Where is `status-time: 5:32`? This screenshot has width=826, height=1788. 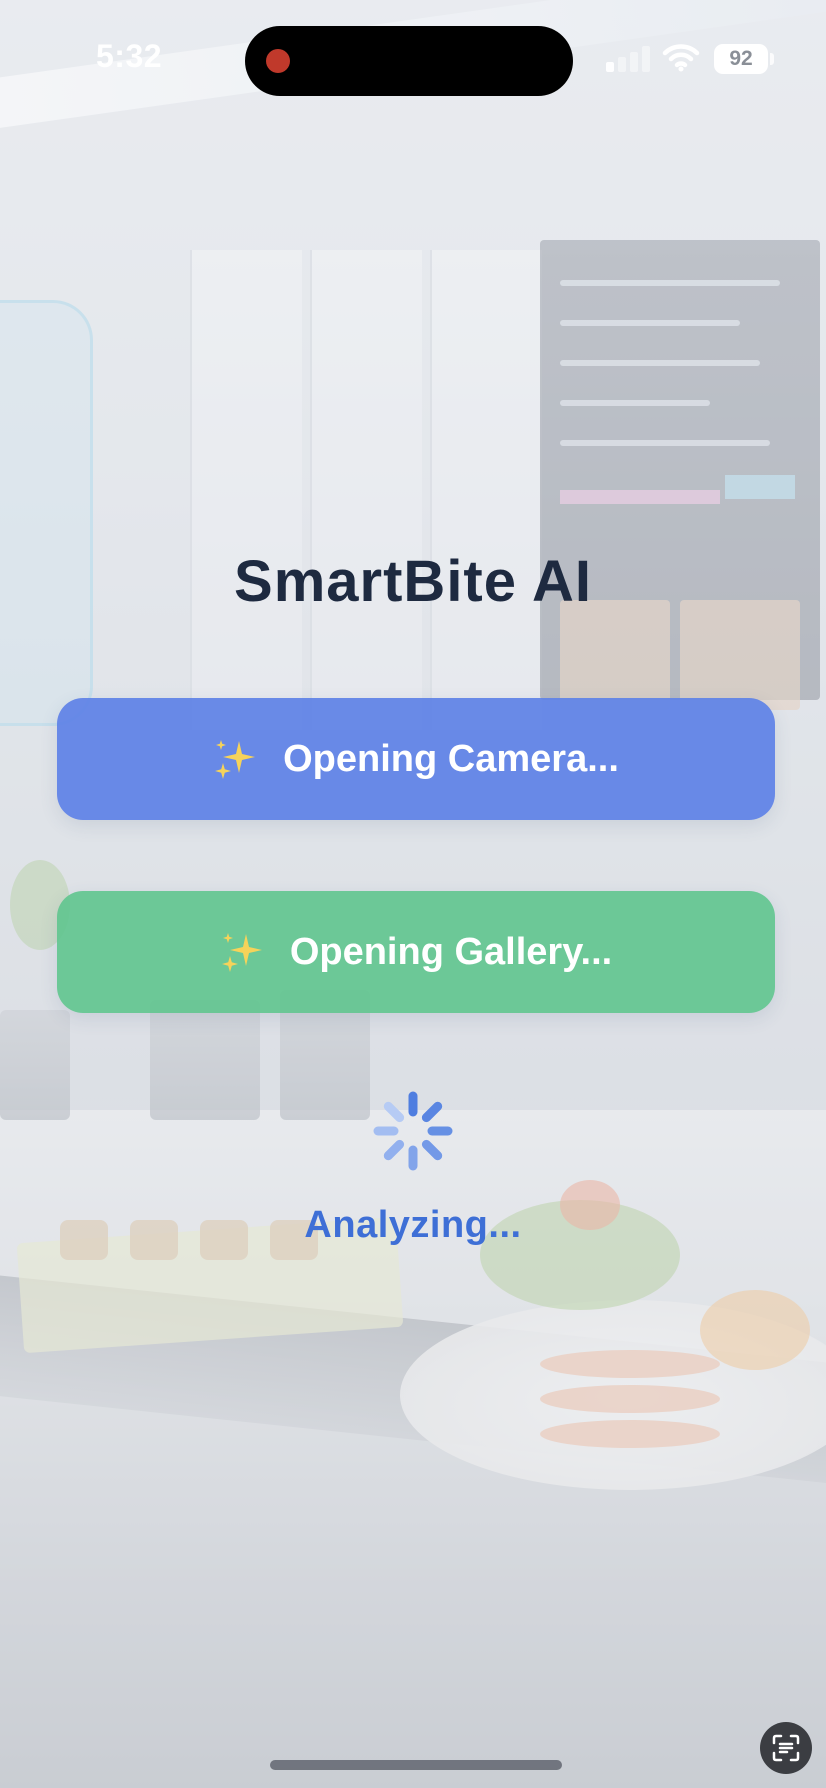 status-time: 5:32 is located at coordinates (129, 56).